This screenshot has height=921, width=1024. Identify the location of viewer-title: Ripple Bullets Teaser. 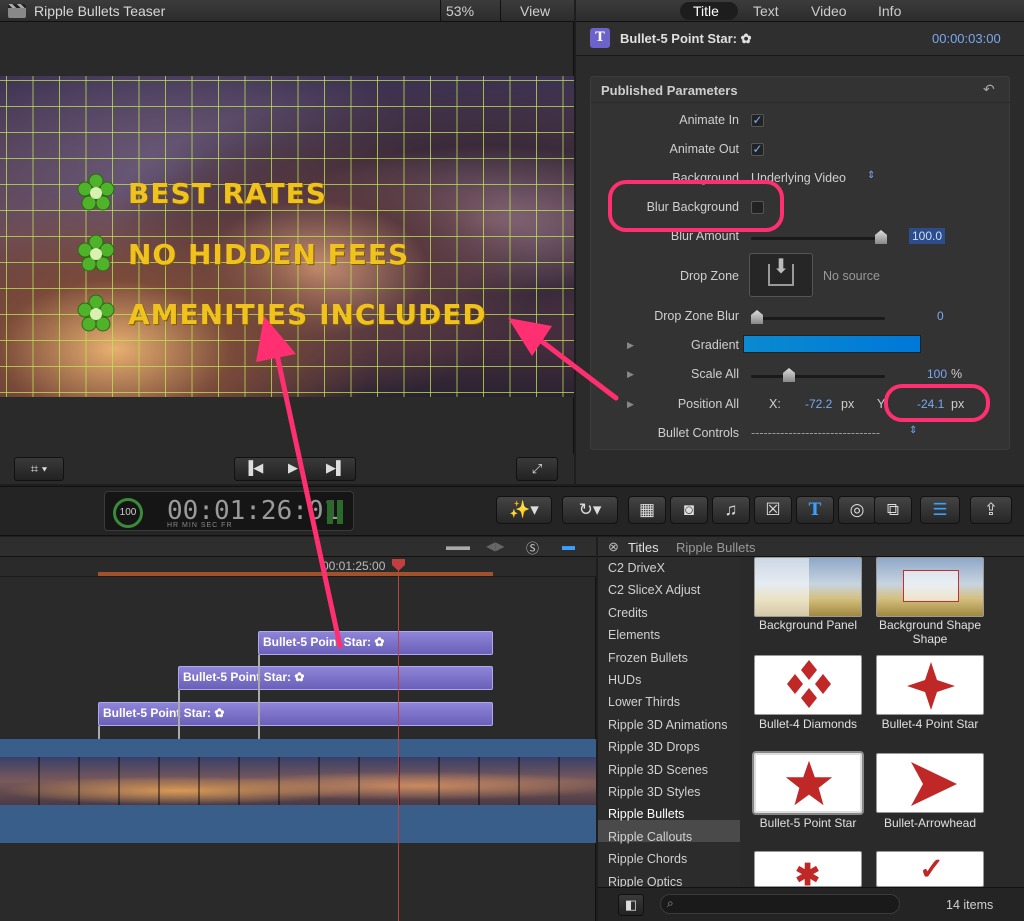
(100, 11).